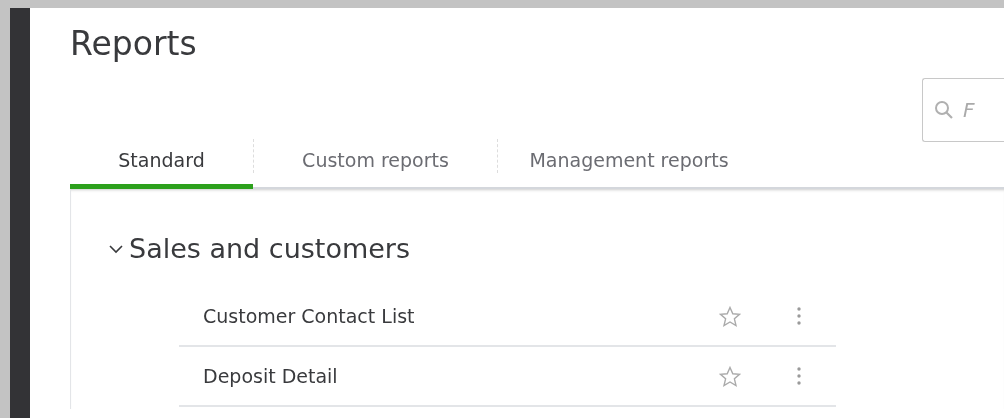 Image resolution: width=1004 pixels, height=418 pixels. I want to click on chevron-down-icon, so click(116, 248).